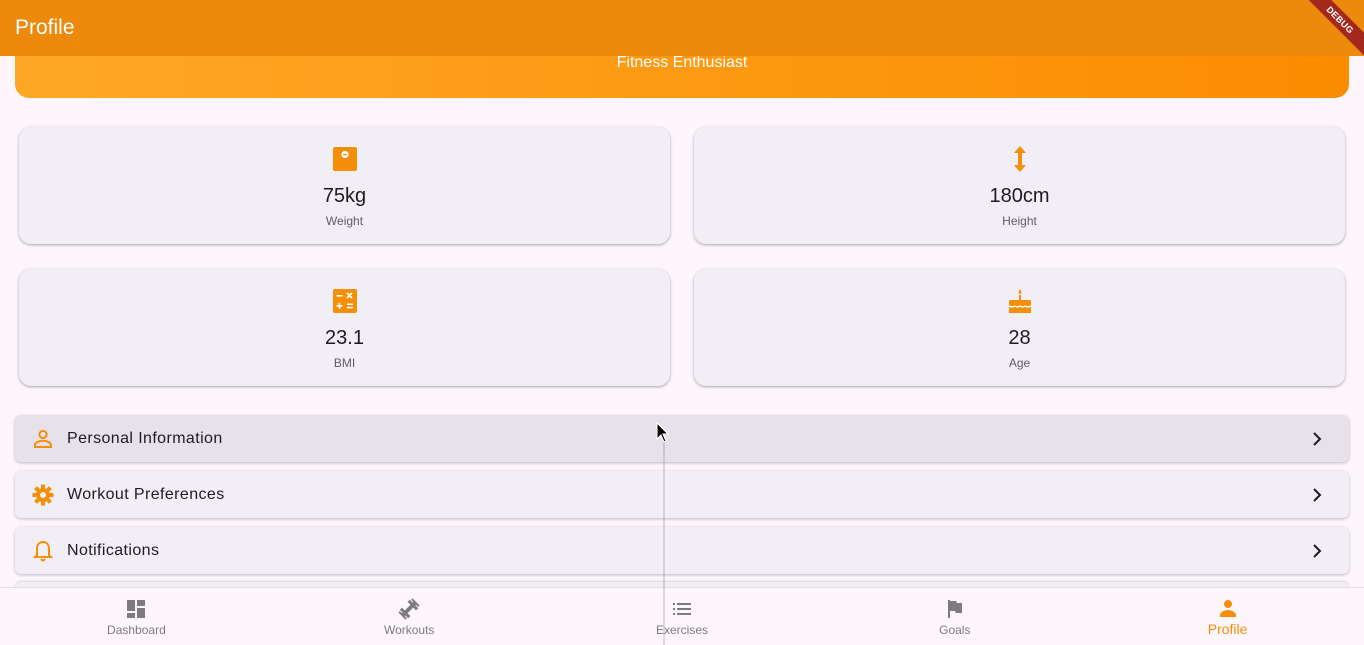  What do you see at coordinates (1020, 301) in the screenshot?
I see `cake-icon` at bounding box center [1020, 301].